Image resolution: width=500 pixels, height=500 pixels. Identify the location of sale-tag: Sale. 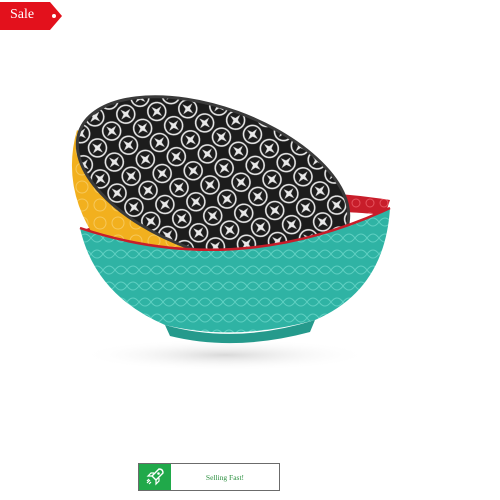
(31, 16).